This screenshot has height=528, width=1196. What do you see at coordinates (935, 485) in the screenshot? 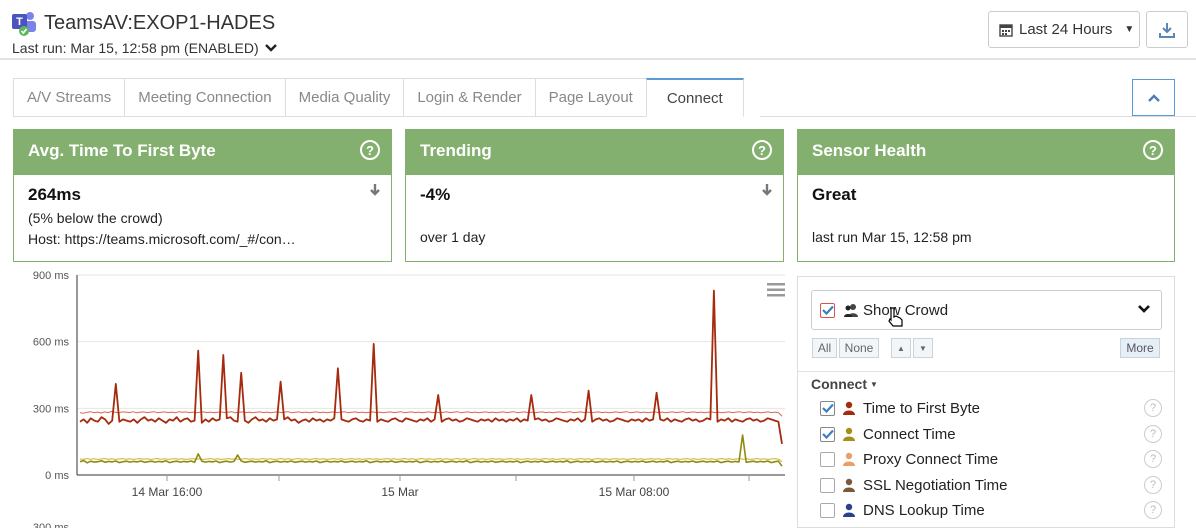
I see `metric-label: SSL Negotiation Time` at bounding box center [935, 485].